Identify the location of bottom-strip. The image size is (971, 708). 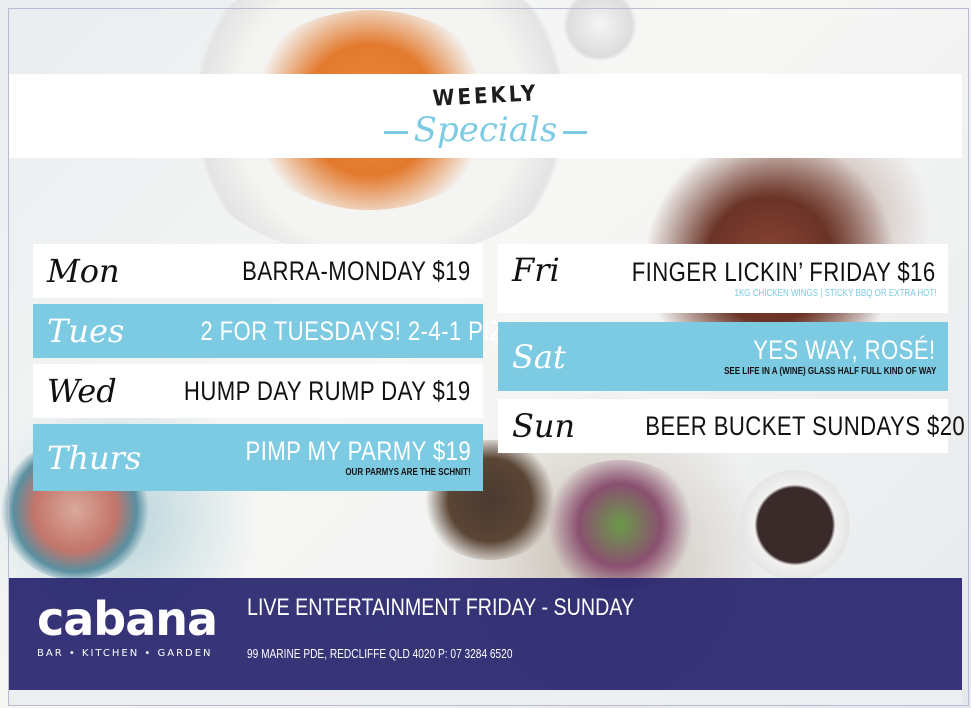
(485, 698).